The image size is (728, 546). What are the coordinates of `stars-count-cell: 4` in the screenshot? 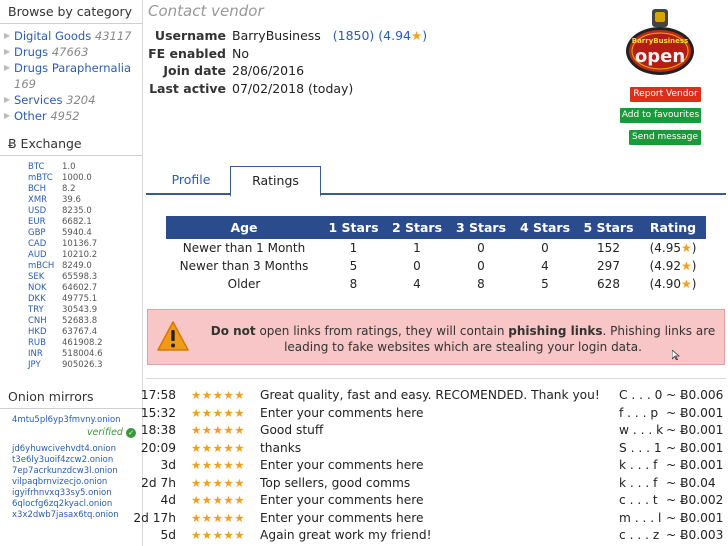 It's located at (417, 284).